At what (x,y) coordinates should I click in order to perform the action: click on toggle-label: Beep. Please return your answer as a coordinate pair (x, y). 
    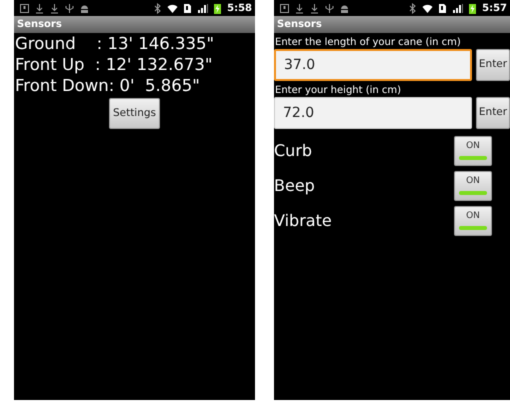
    Looking at the image, I should click on (294, 185).